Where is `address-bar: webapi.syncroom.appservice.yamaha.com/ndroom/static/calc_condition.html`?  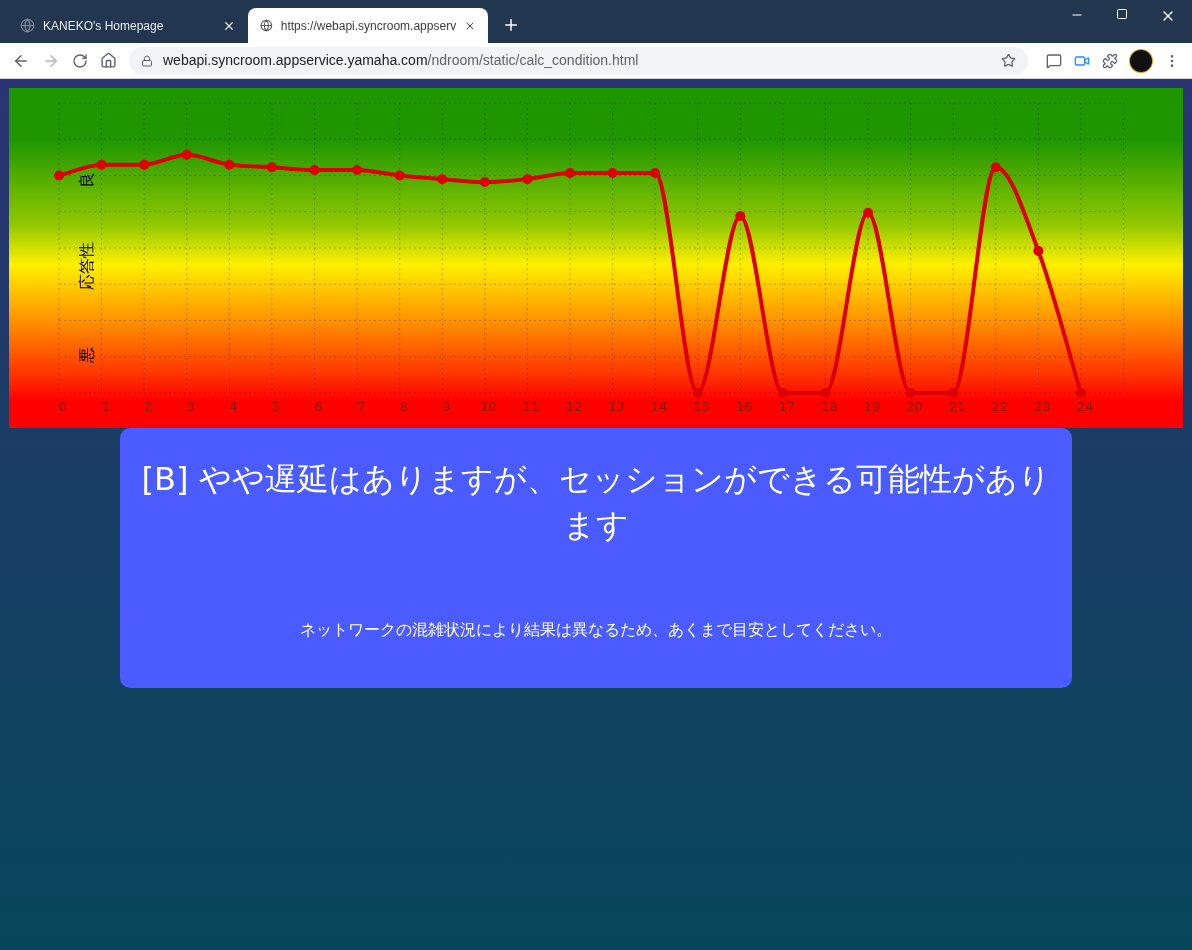 address-bar: webapi.syncroom.appservice.yamaha.com/ndroom/static/calc_condition.html is located at coordinates (578, 60).